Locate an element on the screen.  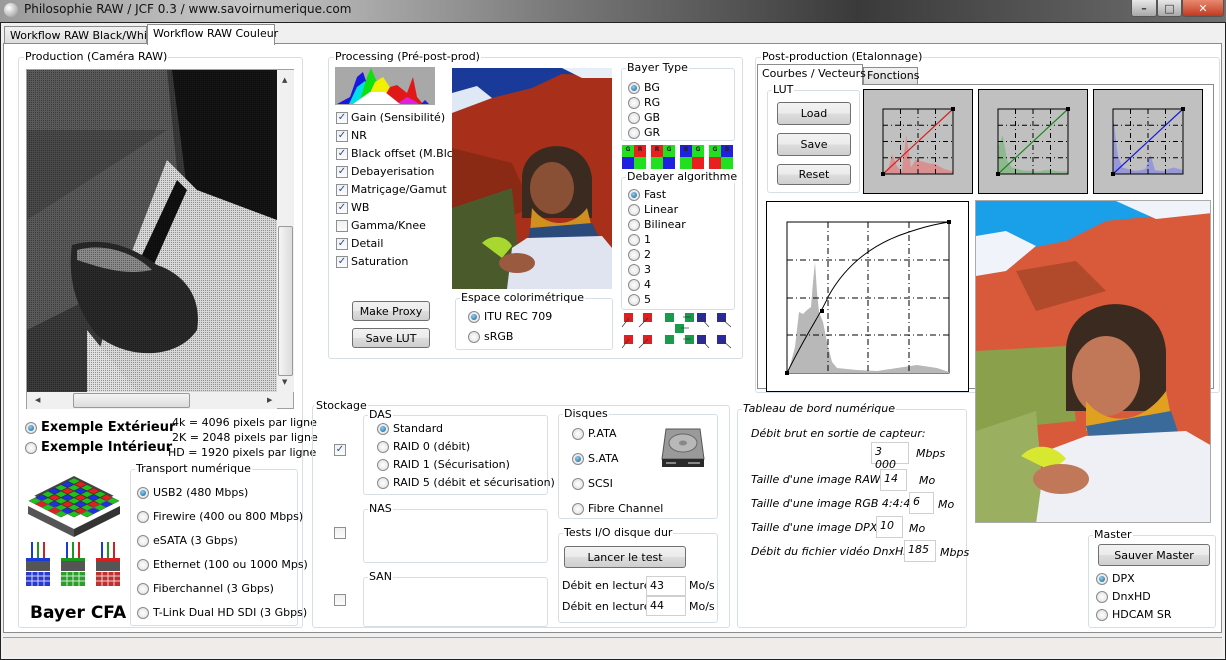
vertical-scroll-thumb is located at coordinates (285, 301).